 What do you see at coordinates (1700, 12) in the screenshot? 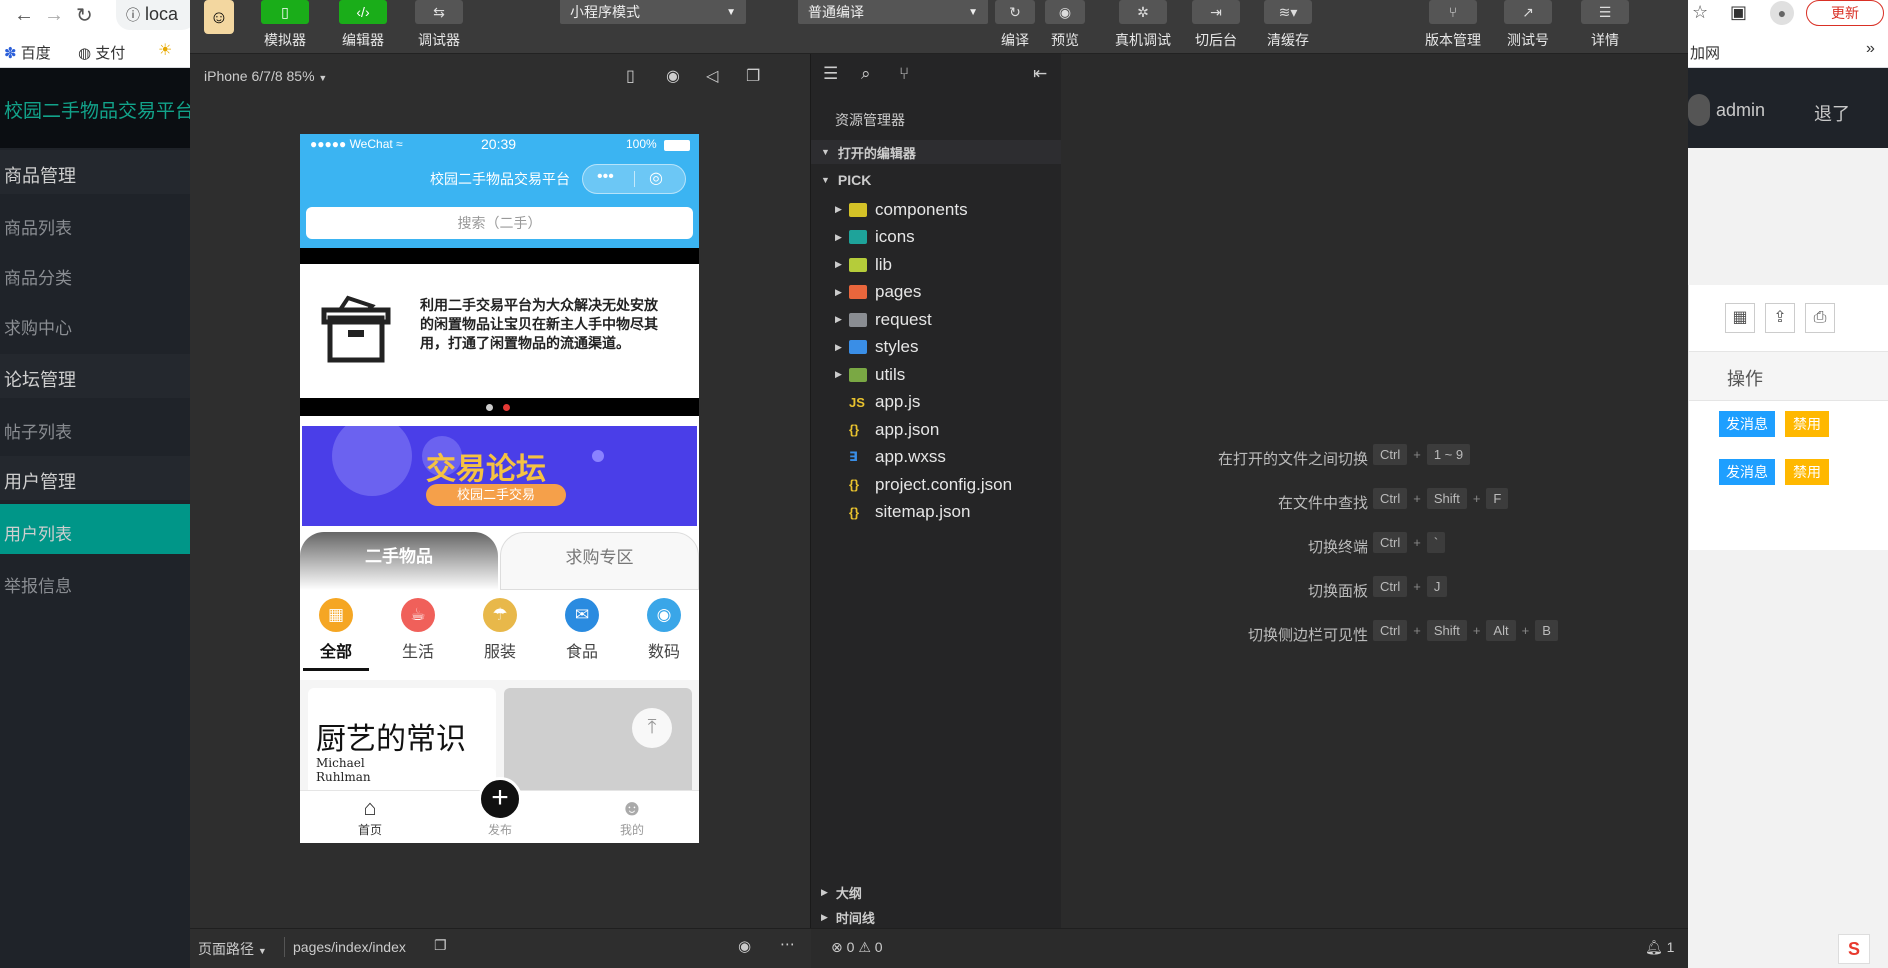
I see `bookmark-star-icon: ☆` at bounding box center [1700, 12].